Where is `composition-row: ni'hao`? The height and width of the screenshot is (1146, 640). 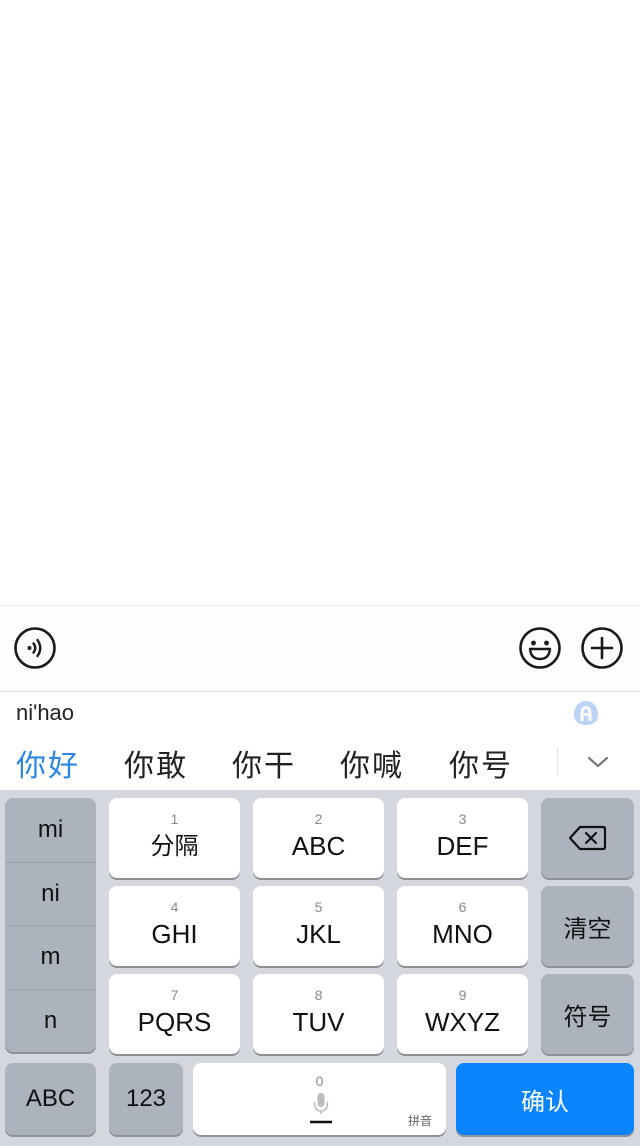
composition-row: ni'hao is located at coordinates (320, 712).